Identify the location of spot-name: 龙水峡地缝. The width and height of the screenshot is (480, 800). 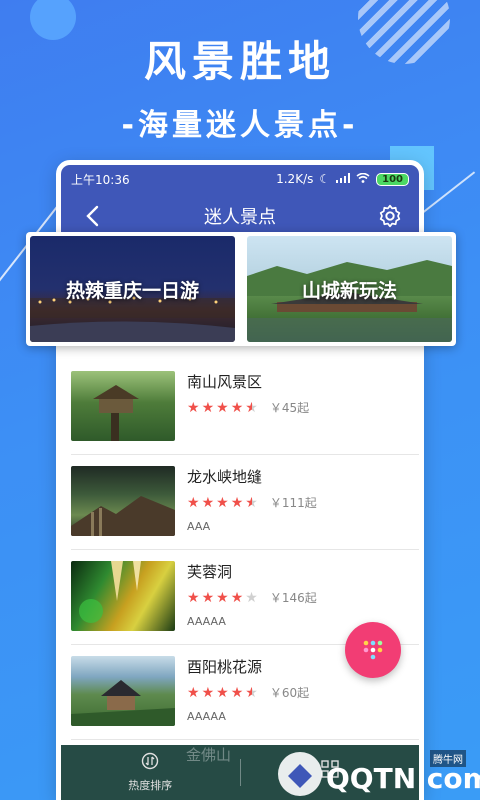
(225, 477).